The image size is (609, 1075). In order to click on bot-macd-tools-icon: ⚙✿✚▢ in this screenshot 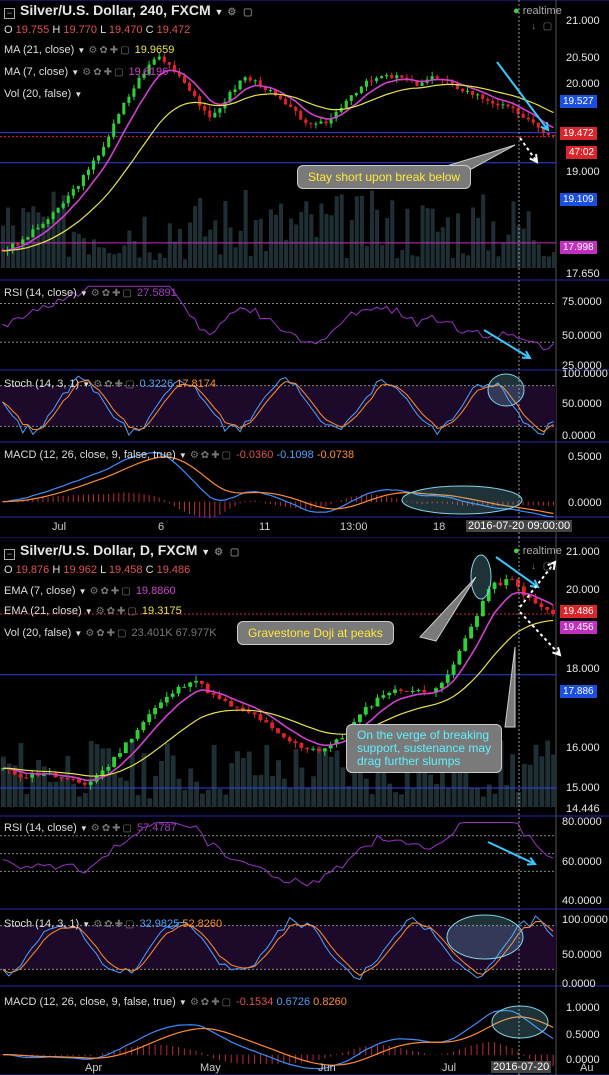, I will do `click(211, 1002)`.